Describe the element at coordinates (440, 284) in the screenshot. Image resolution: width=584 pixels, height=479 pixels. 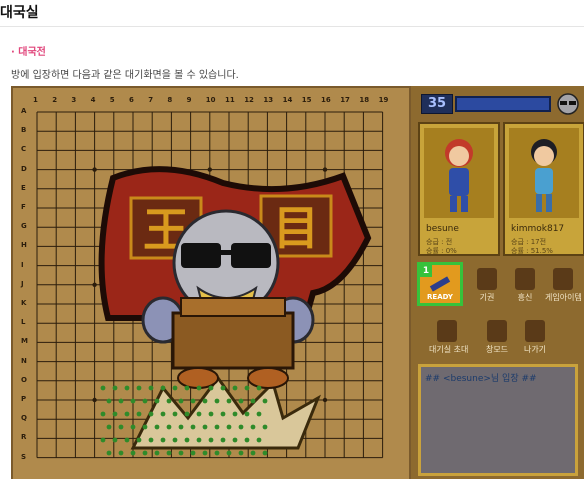
I see `ready-button: 1 READY` at that location.